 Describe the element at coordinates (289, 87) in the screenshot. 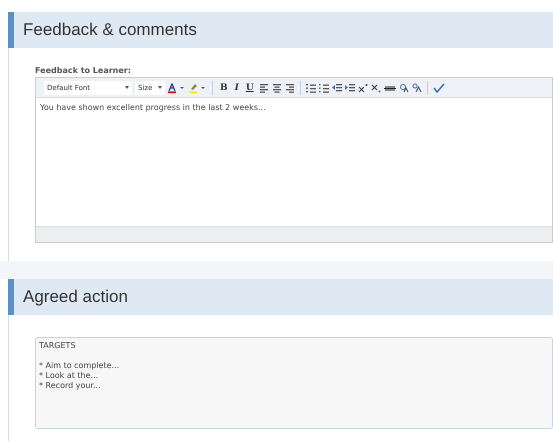

I see `align-right-icon` at that location.